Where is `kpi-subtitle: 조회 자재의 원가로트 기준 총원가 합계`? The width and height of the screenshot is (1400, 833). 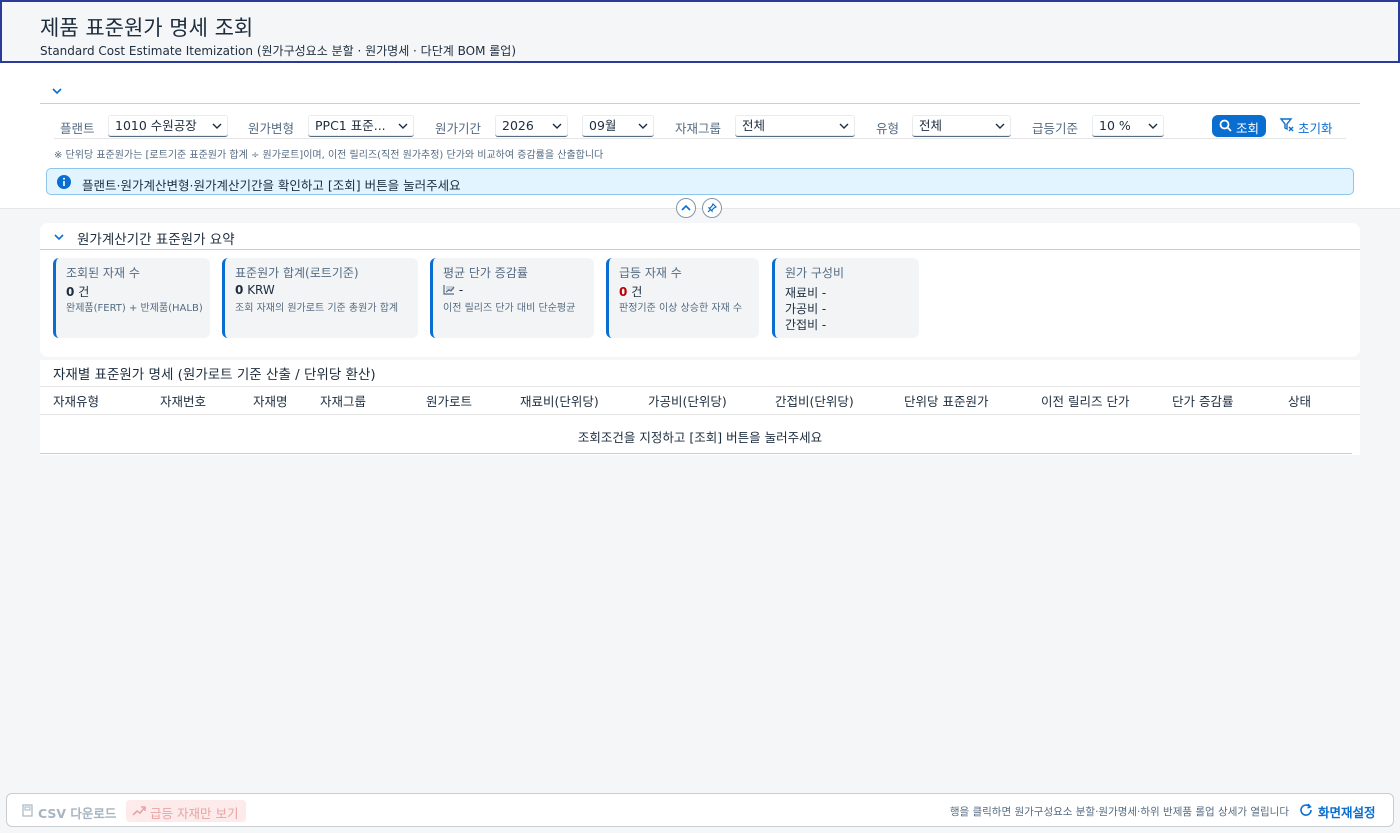
kpi-subtitle: 조회 자재의 원가로트 기준 총원가 합계 is located at coordinates (317, 308).